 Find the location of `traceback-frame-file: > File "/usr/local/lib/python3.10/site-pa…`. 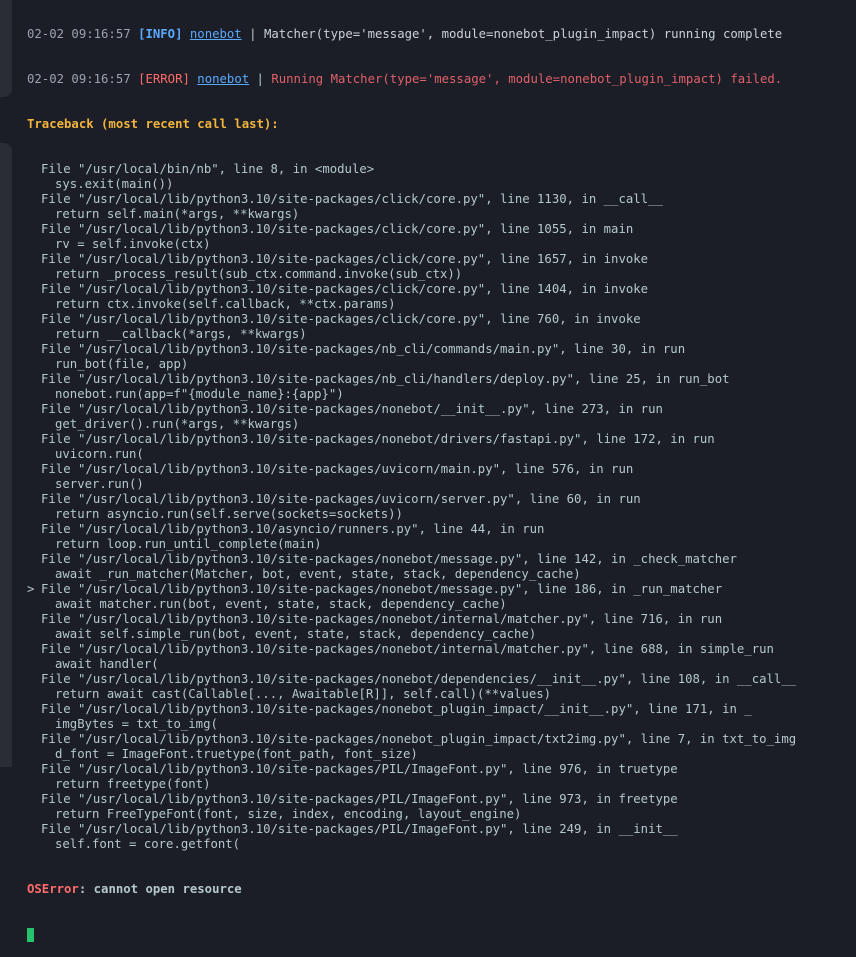

traceback-frame-file: > File "/usr/local/lib/python3.10/site-pa… is located at coordinates (441, 589).